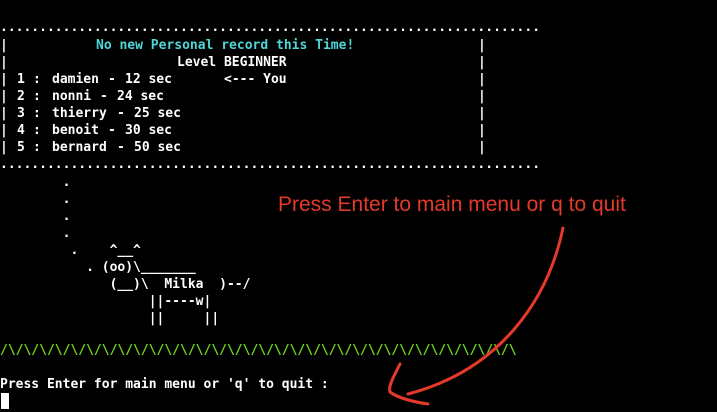 The height and width of the screenshot is (412, 717). I want to click on score-rank: 3, so click(21, 113).